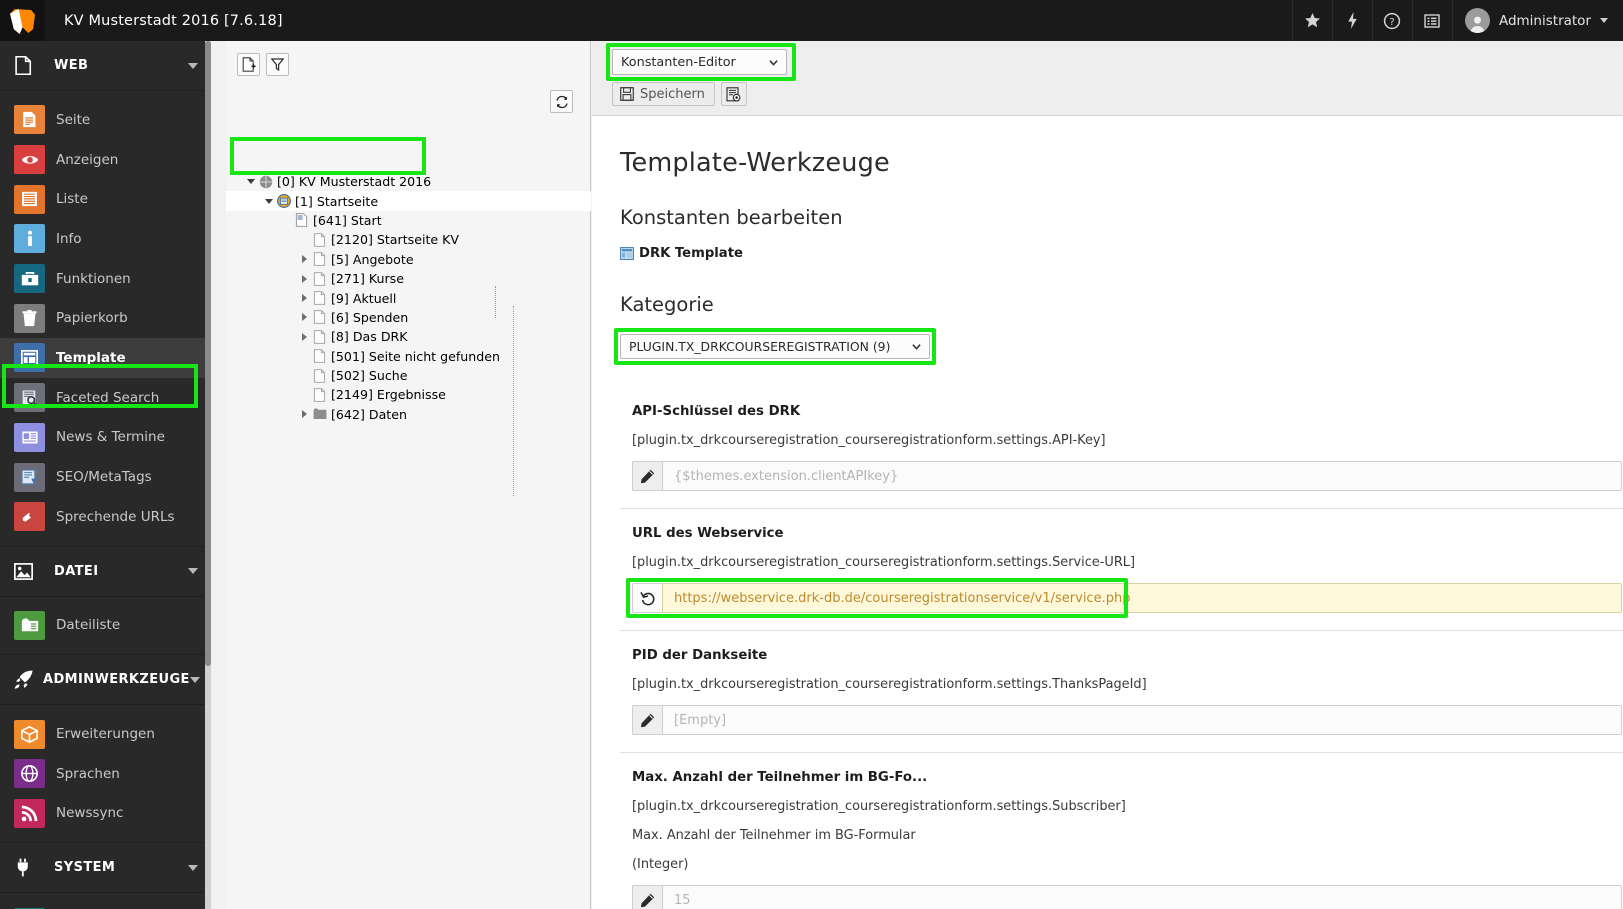 The image size is (1623, 909). I want to click on sidebar-item-erweiterungen: Erweiterungen, so click(105, 734).